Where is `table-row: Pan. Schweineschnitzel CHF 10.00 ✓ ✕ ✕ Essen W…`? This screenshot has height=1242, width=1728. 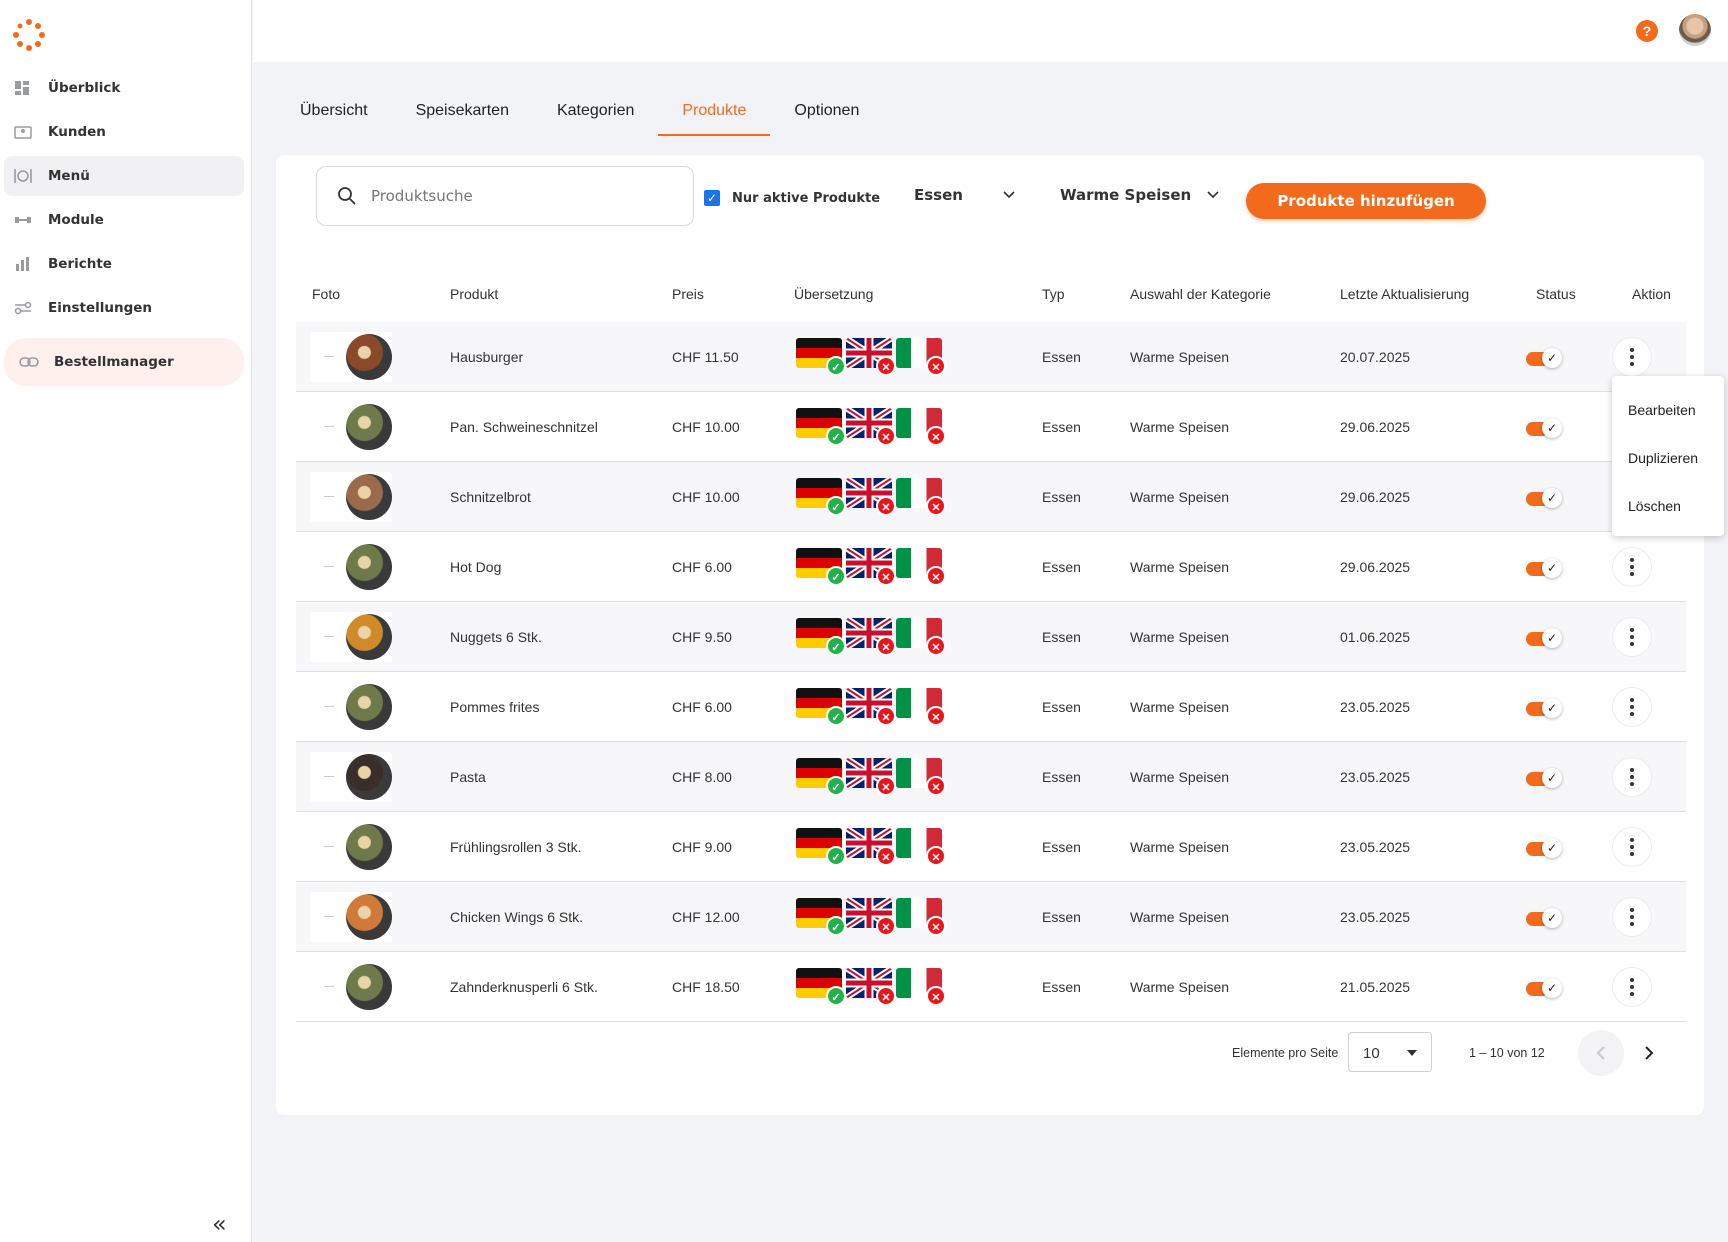 table-row: Pan. Schweineschnitzel CHF 10.00 ✓ ✕ ✕ Essen W… is located at coordinates (991, 427).